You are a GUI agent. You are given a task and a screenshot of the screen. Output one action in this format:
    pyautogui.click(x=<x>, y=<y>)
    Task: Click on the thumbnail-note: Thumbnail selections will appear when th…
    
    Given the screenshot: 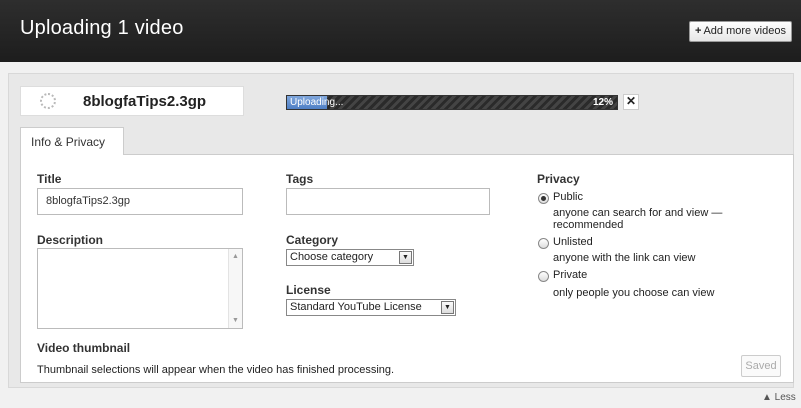 What is the action you would take?
    pyautogui.click(x=216, y=370)
    